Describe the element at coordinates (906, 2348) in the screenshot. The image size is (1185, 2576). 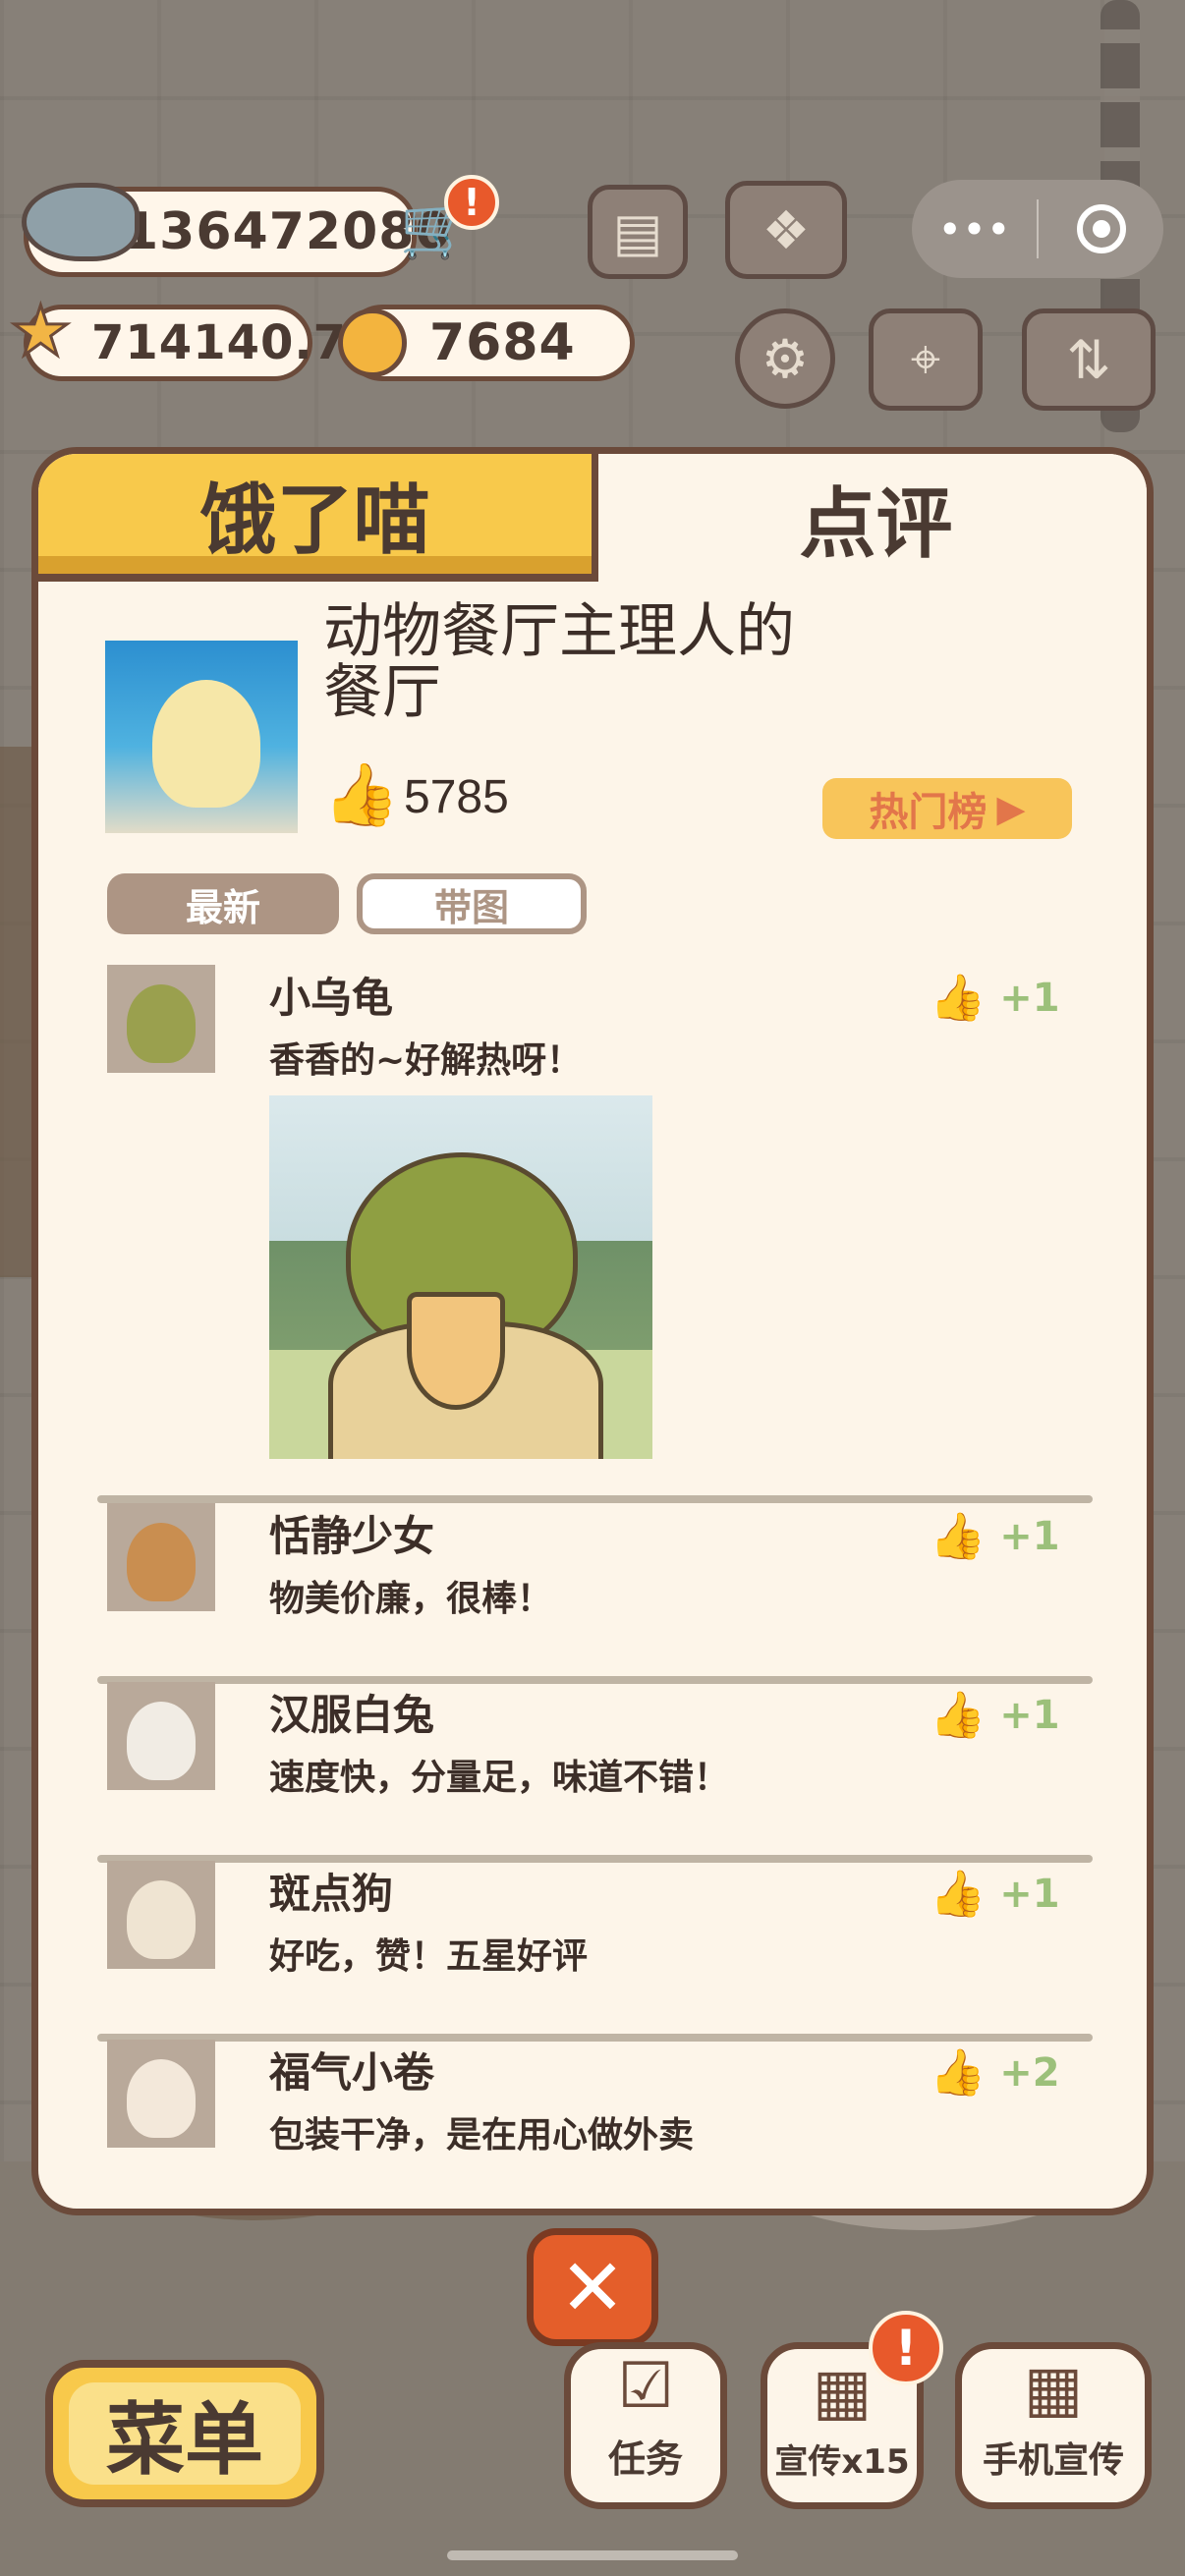
I see `promo-alert-badge: !` at that location.